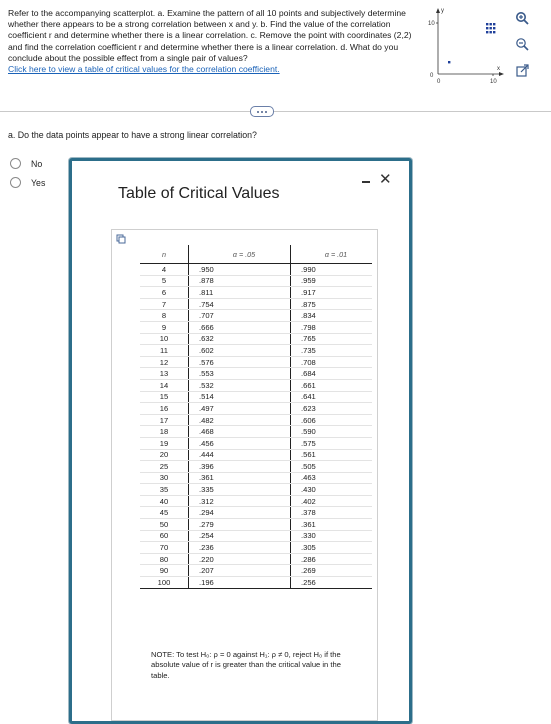 The width and height of the screenshot is (551, 724). Describe the element at coordinates (442, 11) in the screenshot. I see `y-axis-label: y` at that location.